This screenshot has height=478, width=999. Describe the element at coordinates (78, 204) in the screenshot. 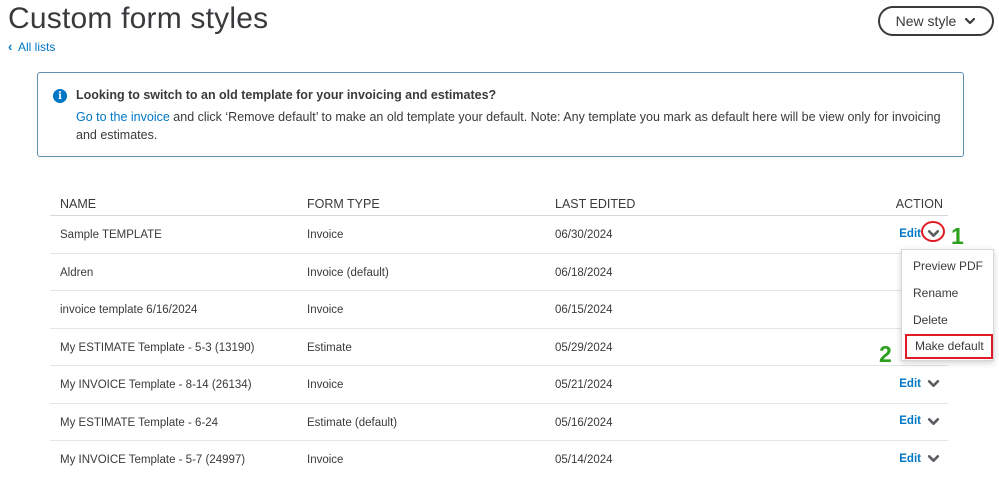

I see `header-name: NAME` at that location.